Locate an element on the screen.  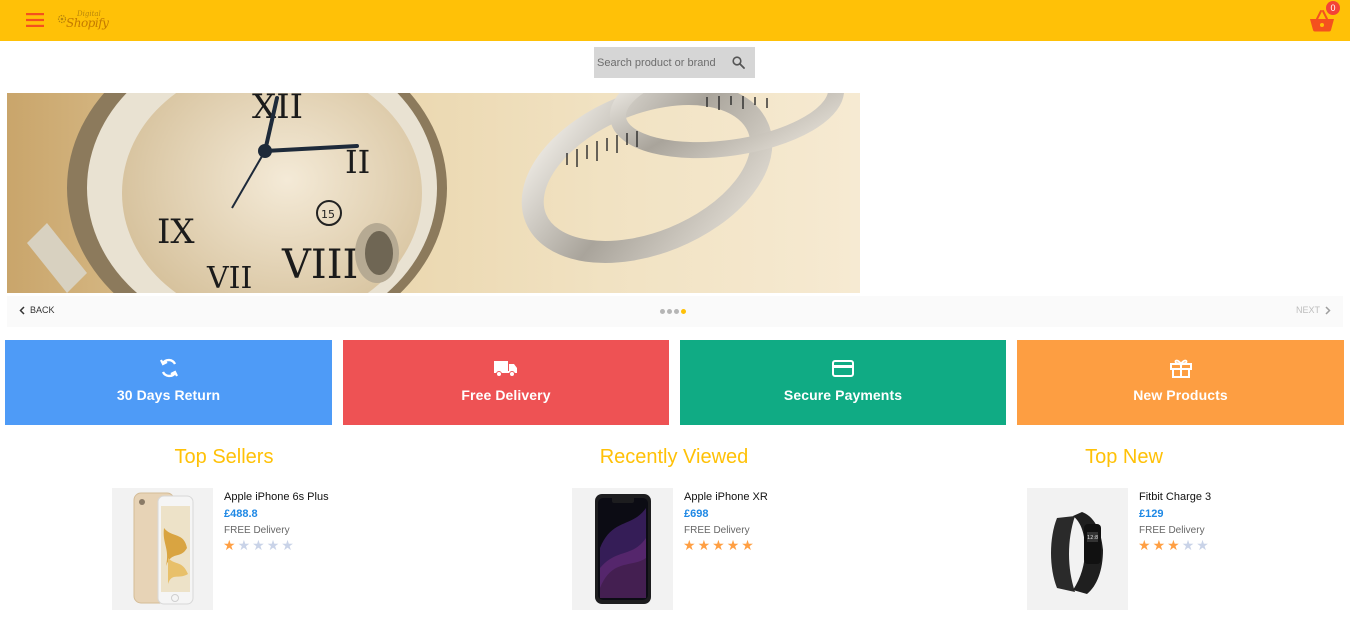
carousel-dots is located at coordinates (673, 311).